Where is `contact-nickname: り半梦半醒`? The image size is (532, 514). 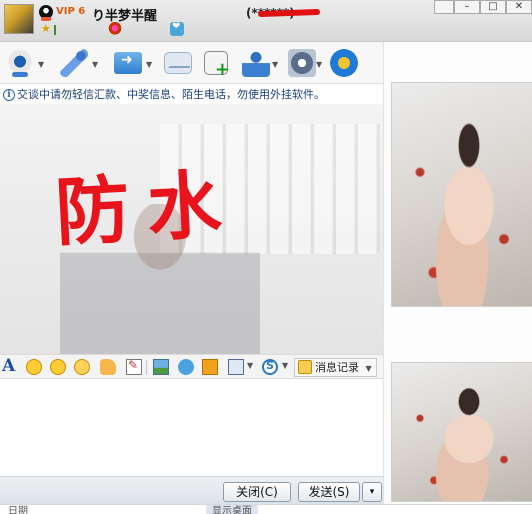
contact-nickname: り半梦半醒 is located at coordinates (124, 14).